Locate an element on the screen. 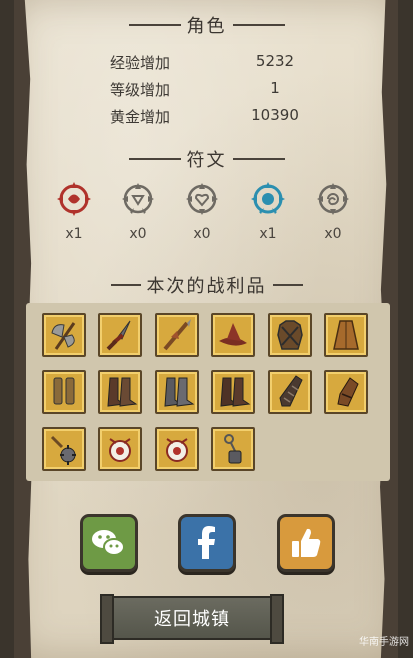 Image resolution: width=413 pixels, height=658 pixels. wechat-share-button is located at coordinates (109, 543).